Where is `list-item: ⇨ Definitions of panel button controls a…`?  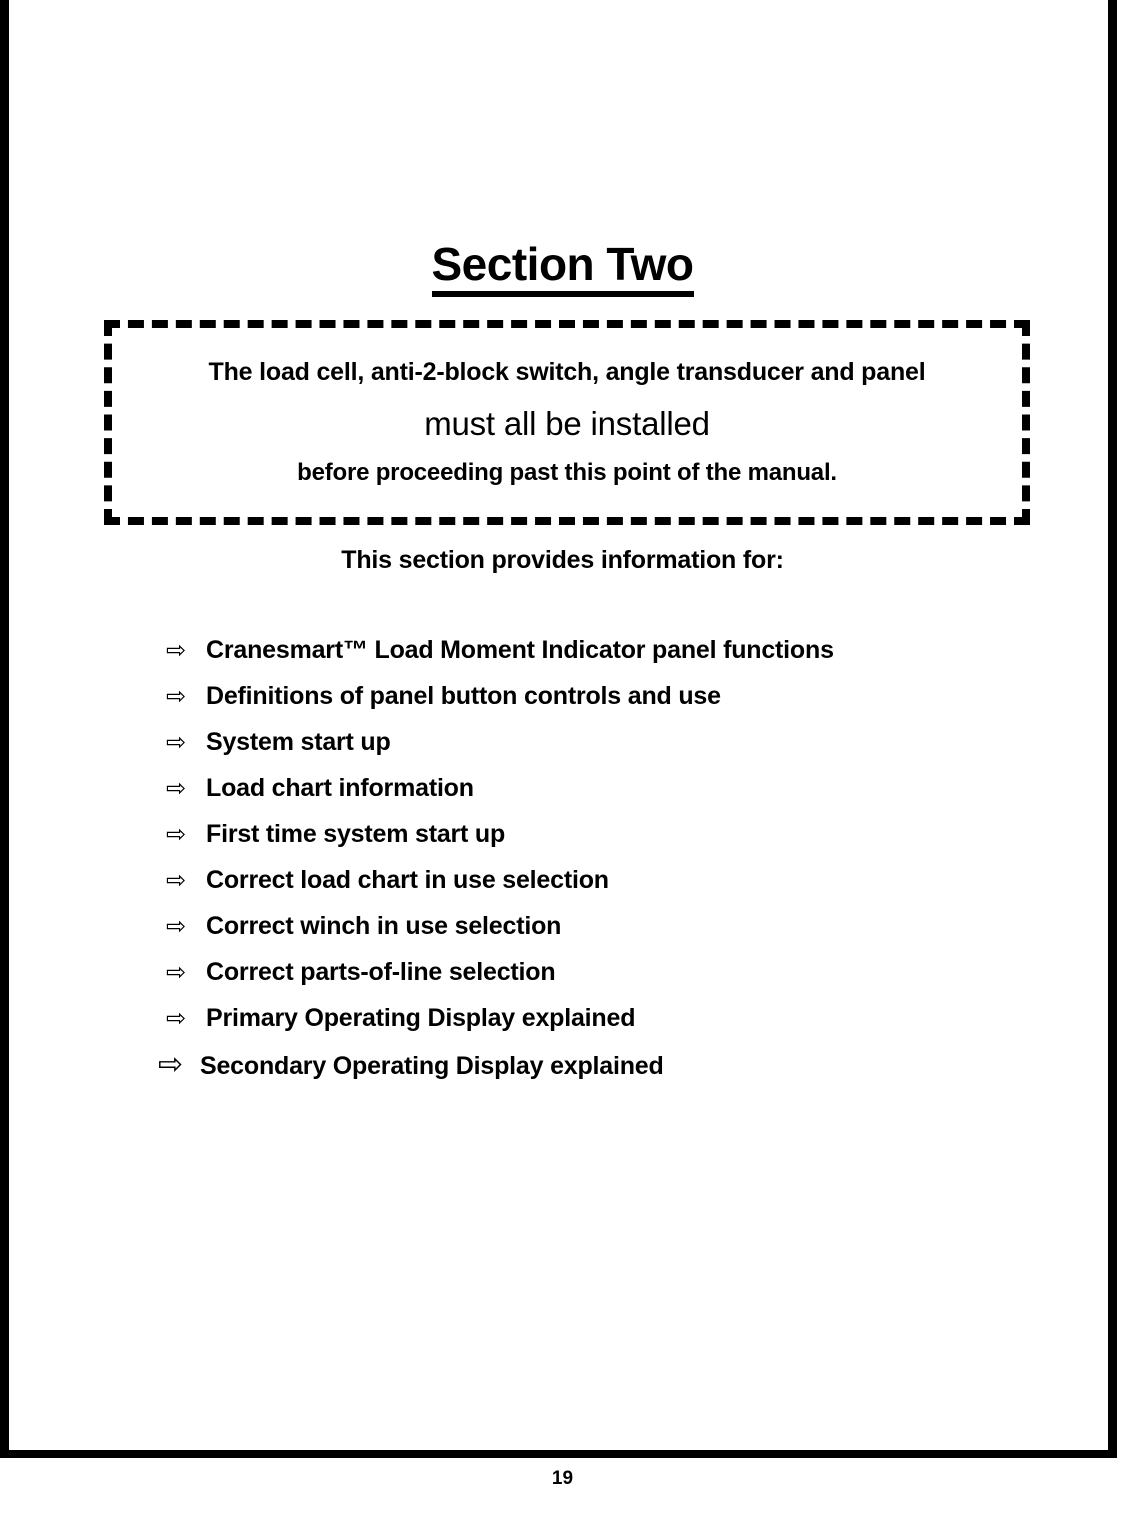
list-item: ⇨ Definitions of panel button controls a… is located at coordinates (562, 705).